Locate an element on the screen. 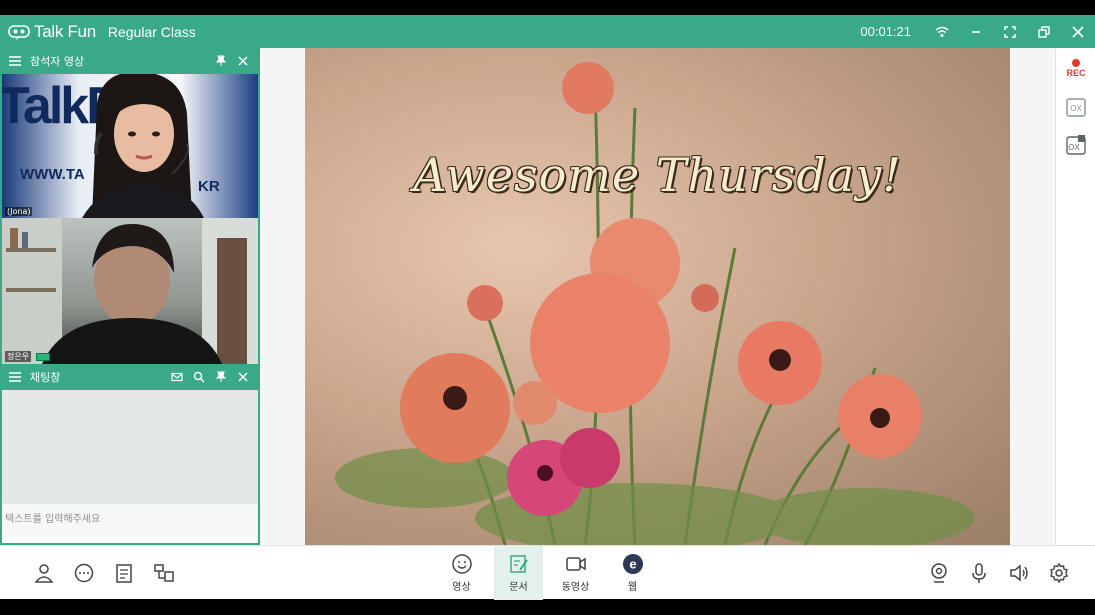 The width and height of the screenshot is (1095, 615). participants-button is located at coordinates (44, 573).